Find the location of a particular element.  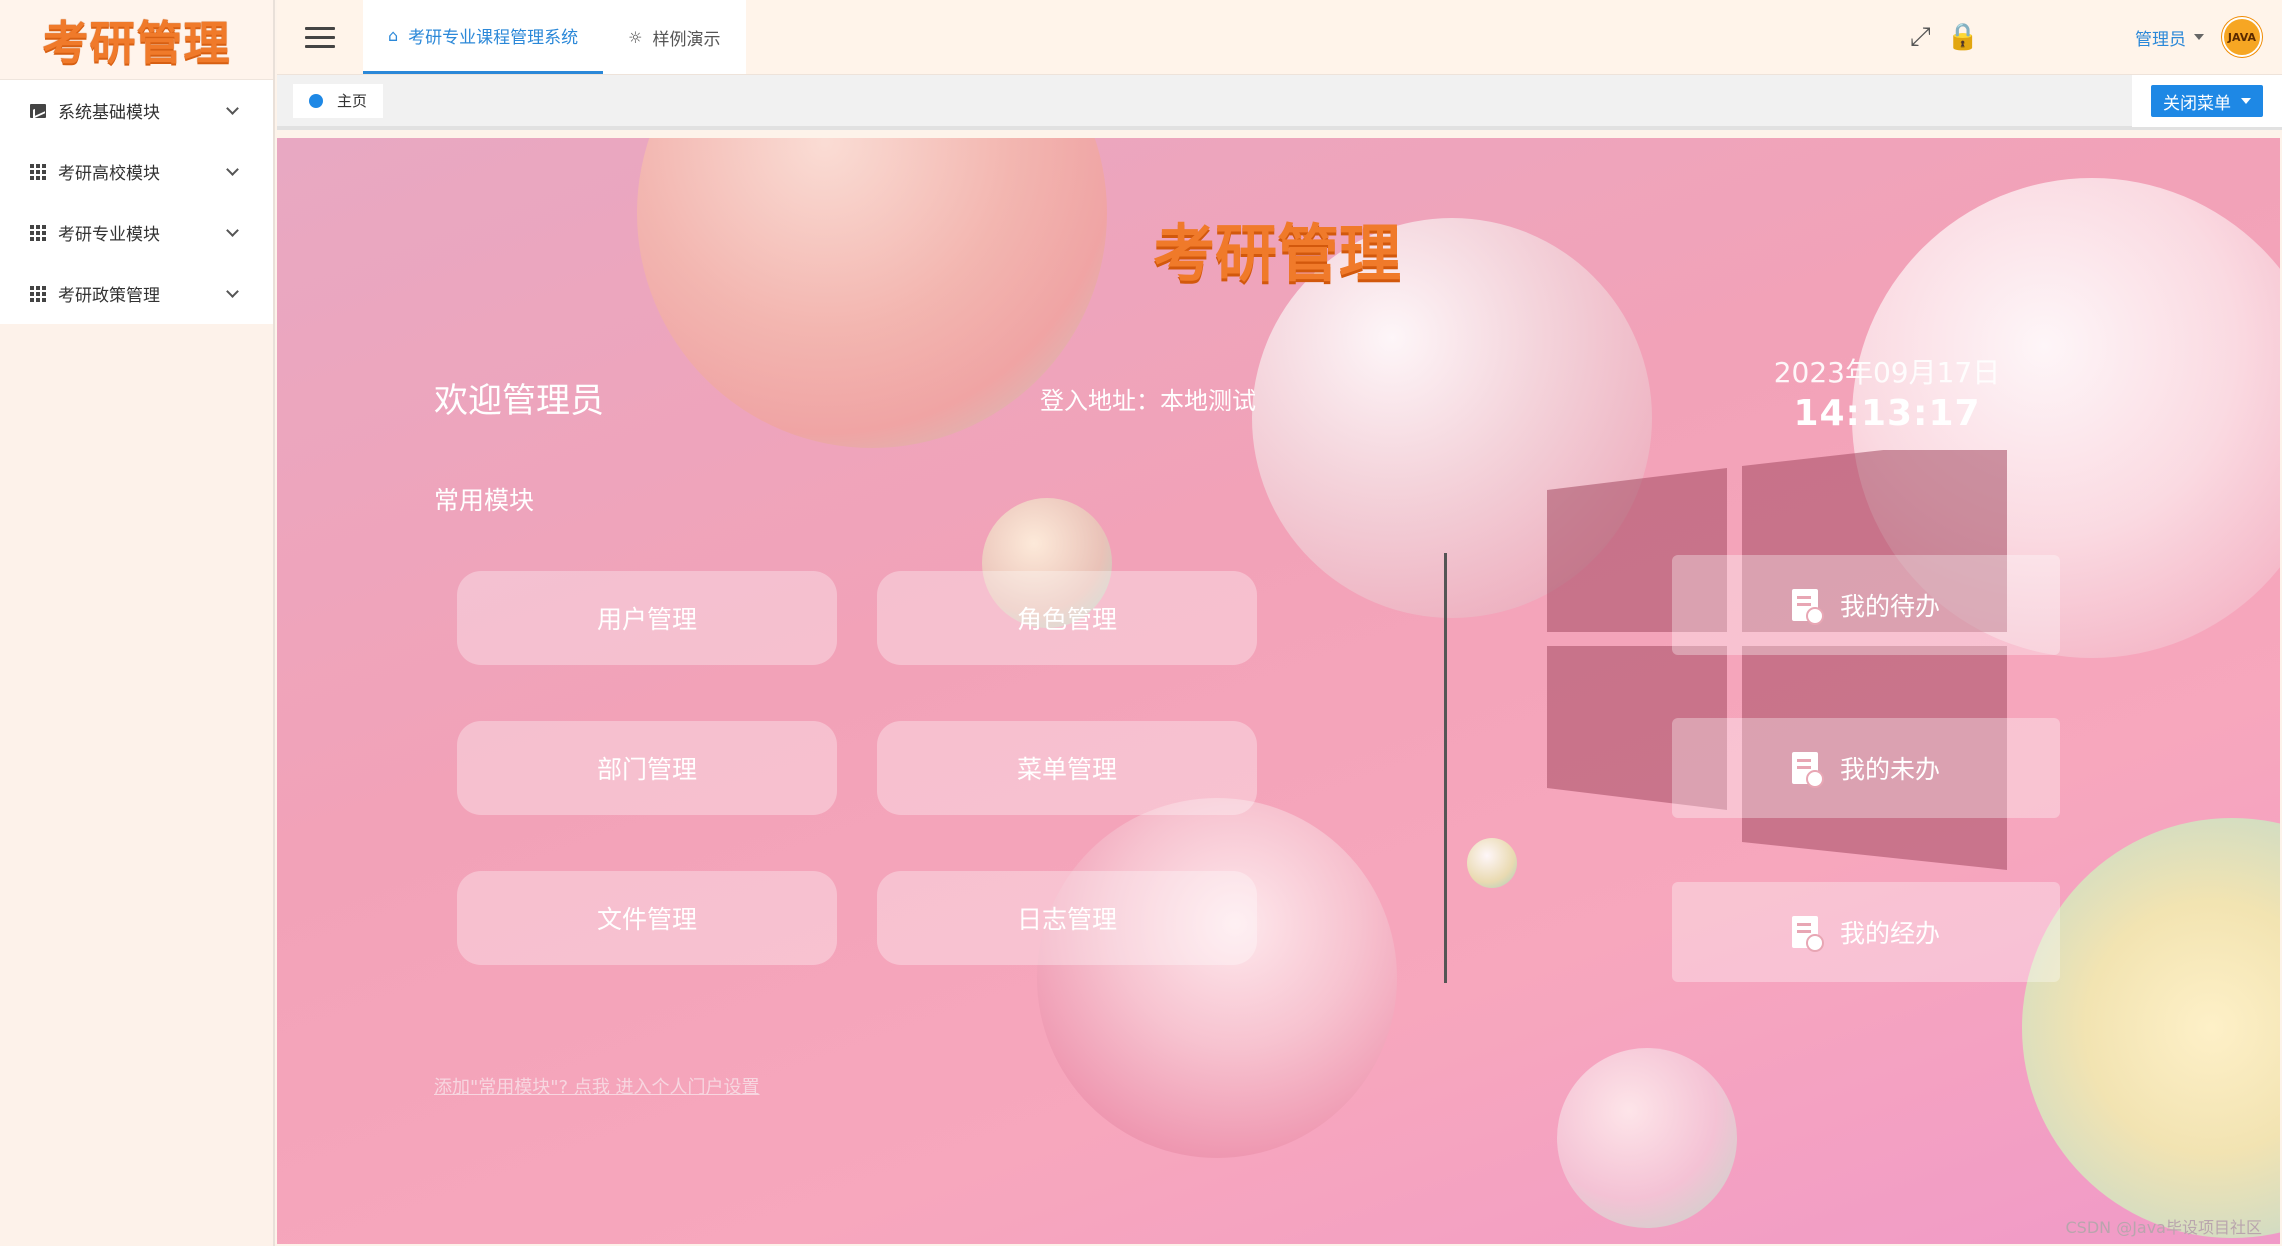

common-modules-title: 常用模块 is located at coordinates (484, 500).